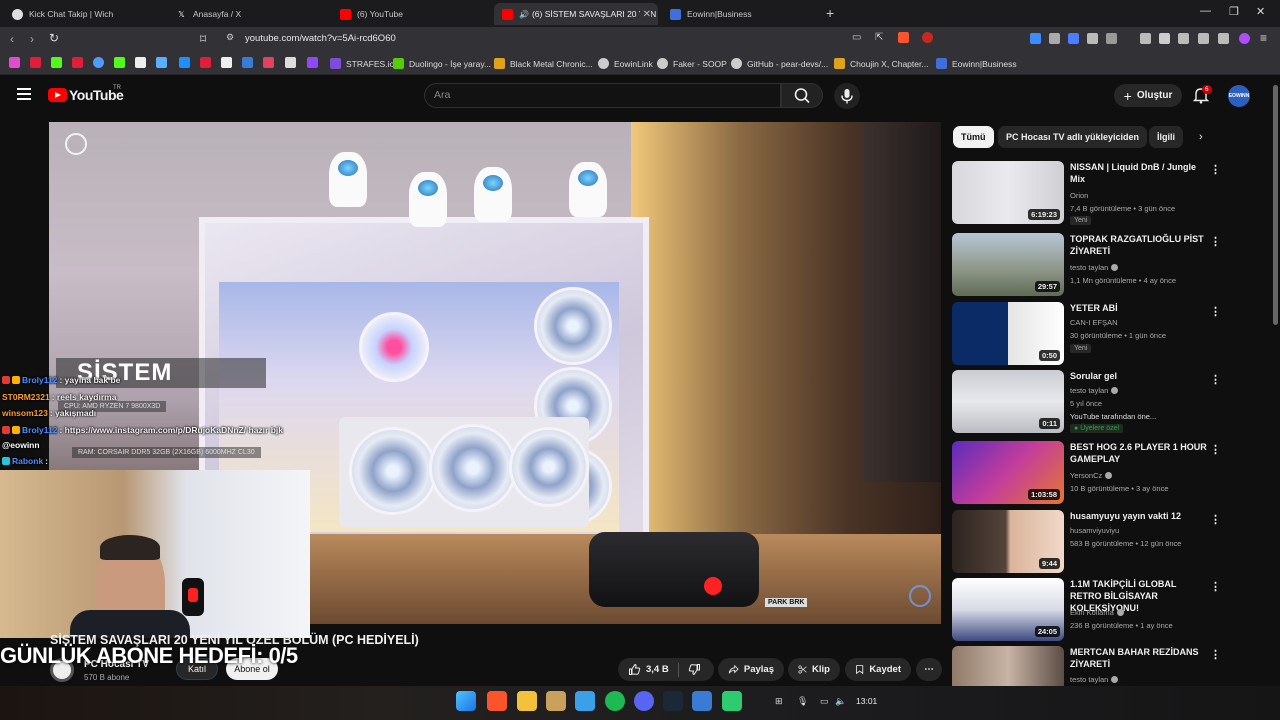  What do you see at coordinates (830, 13) in the screenshot?
I see `new-tab-button: +` at bounding box center [830, 13].